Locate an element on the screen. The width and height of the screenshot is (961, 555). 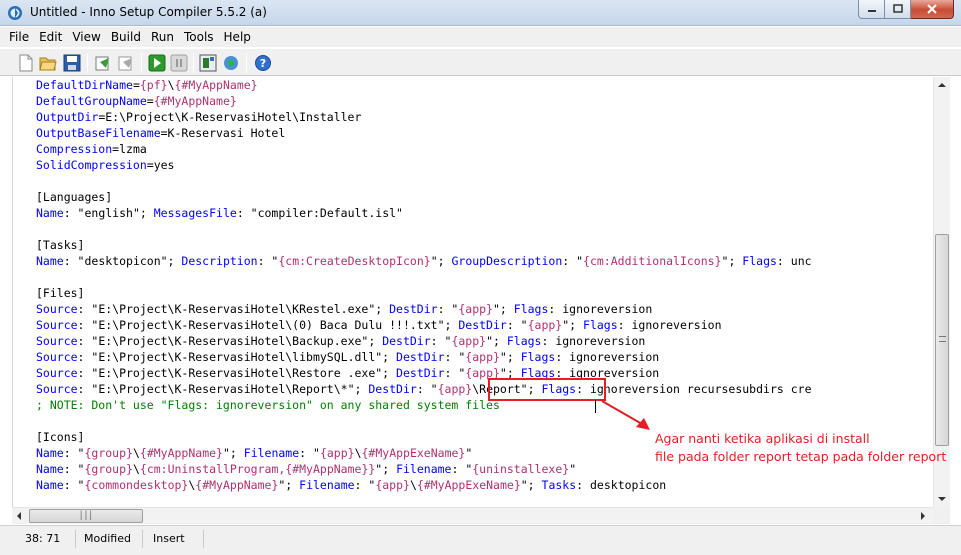
annotation-line-1: Agar nanti ketika aplikasi di install is located at coordinates (762, 438).